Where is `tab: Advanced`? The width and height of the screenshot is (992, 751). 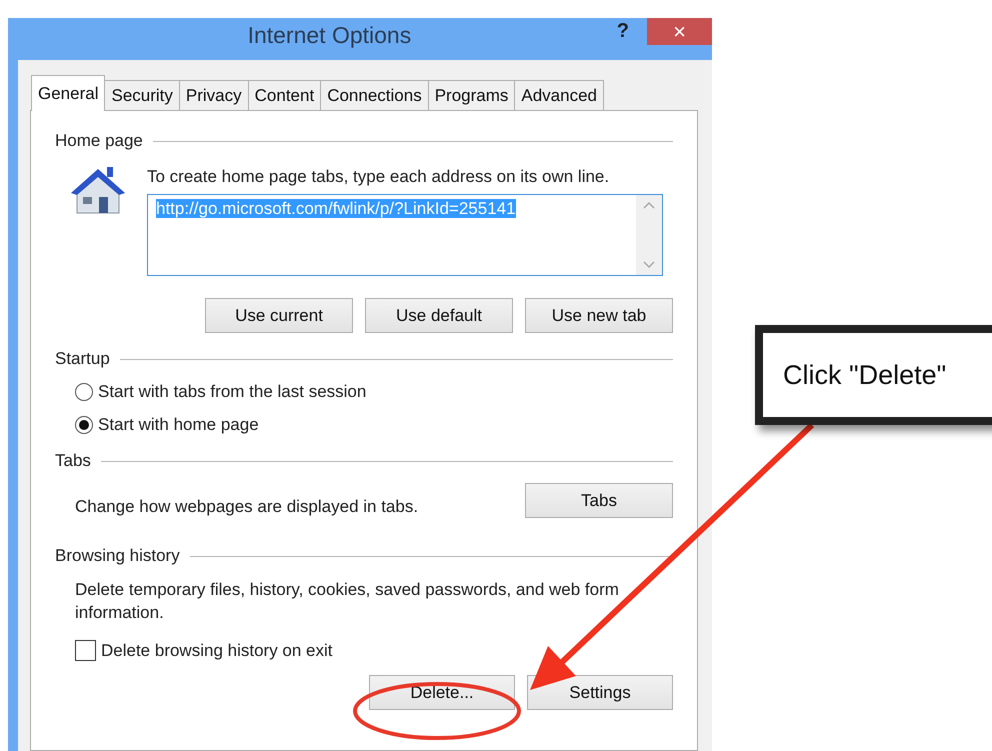 tab: Advanced is located at coordinates (559, 95).